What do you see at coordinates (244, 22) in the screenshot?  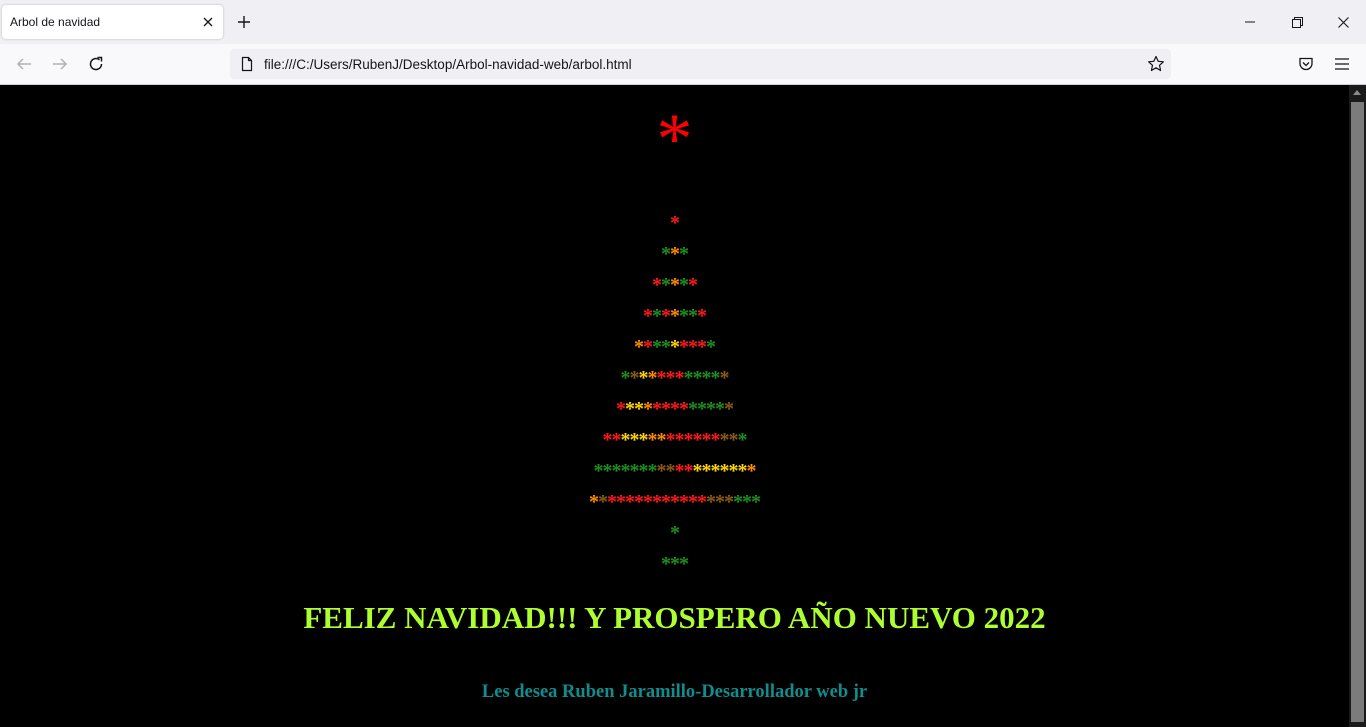 I see `new-tab-icon` at bounding box center [244, 22].